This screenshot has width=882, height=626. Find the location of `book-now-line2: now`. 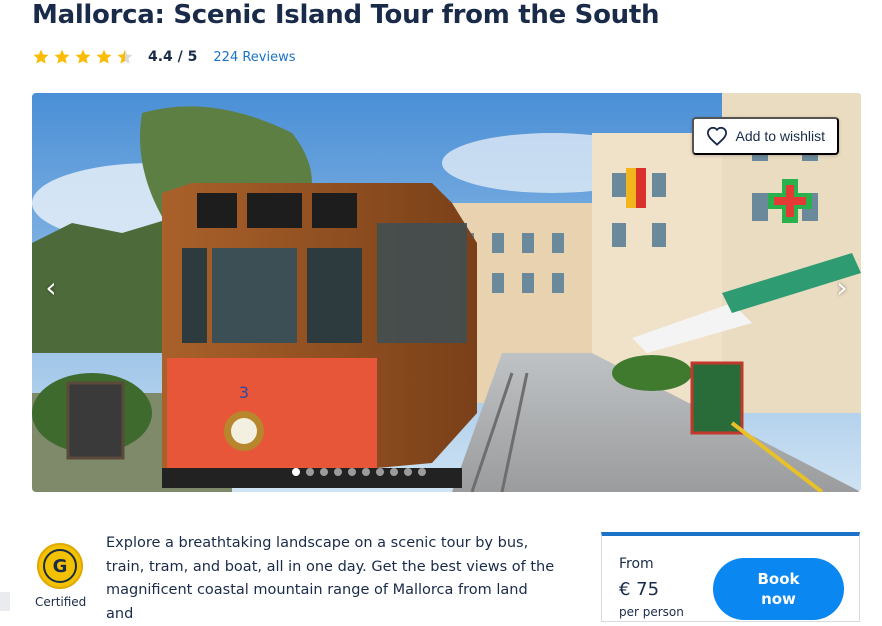

book-now-line2: now is located at coordinates (778, 599).